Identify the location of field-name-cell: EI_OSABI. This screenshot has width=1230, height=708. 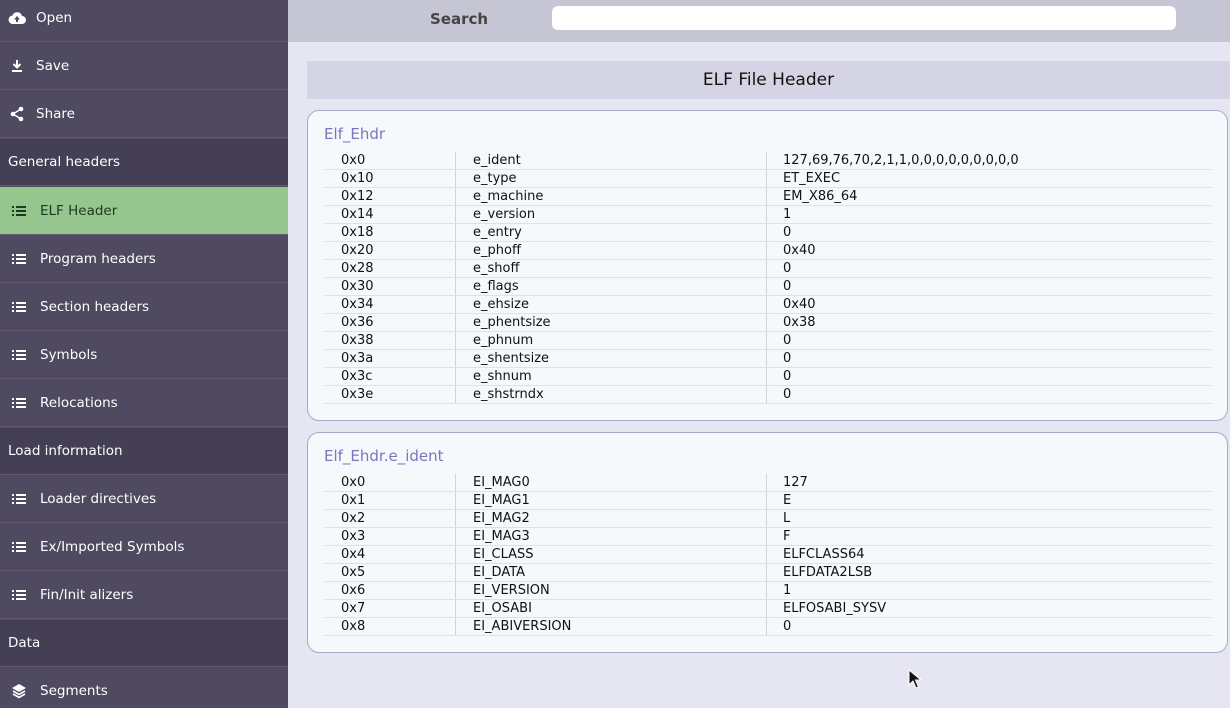
(611, 608).